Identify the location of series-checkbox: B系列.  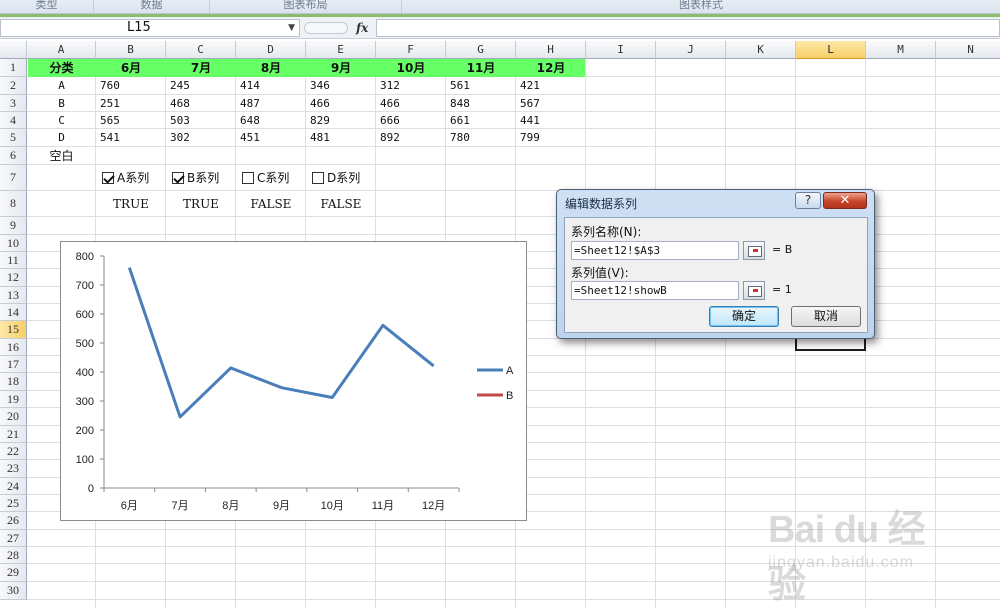
(195, 177).